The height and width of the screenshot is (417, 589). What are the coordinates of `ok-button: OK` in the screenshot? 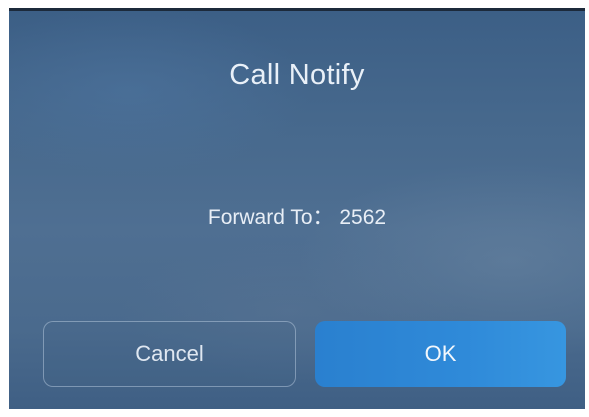 It's located at (440, 354).